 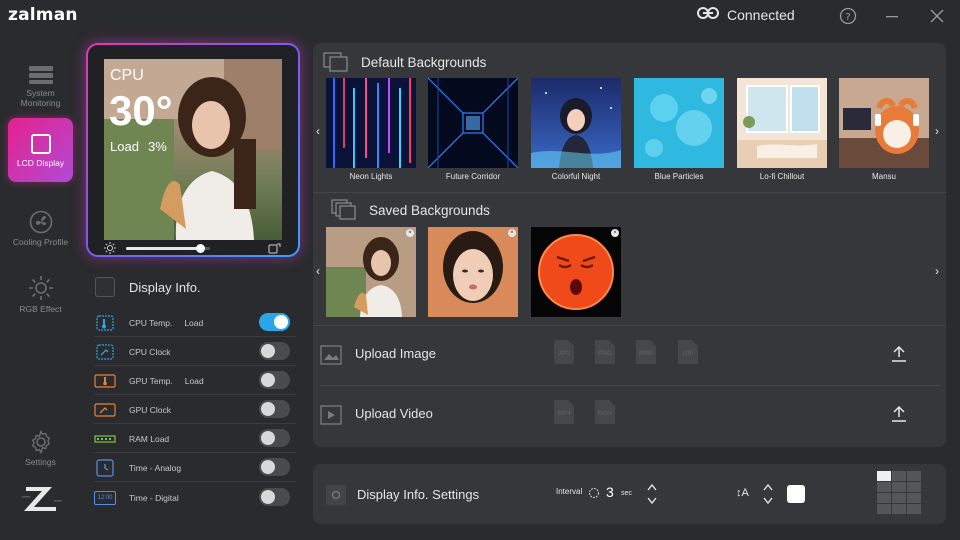 I want to click on grid-cell-active, so click(x=884, y=476).